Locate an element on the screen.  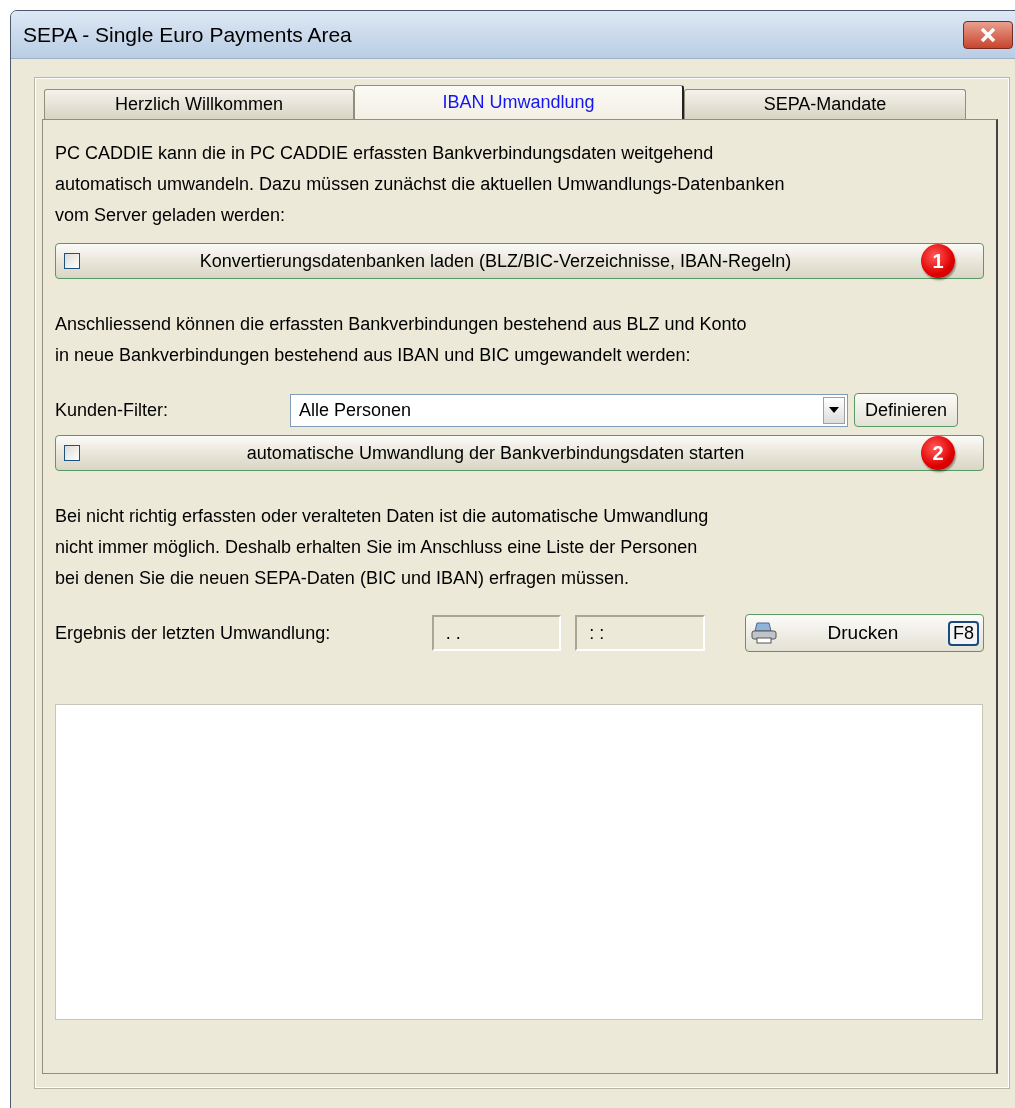
number-badge: 2 is located at coordinates (938, 453).